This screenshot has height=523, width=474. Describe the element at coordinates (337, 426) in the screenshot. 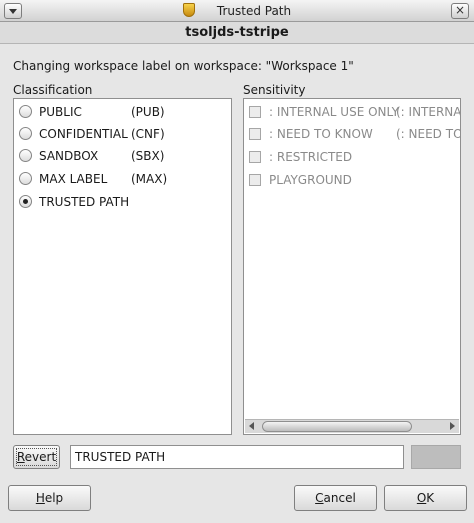

I see `scroll-thumb` at that location.